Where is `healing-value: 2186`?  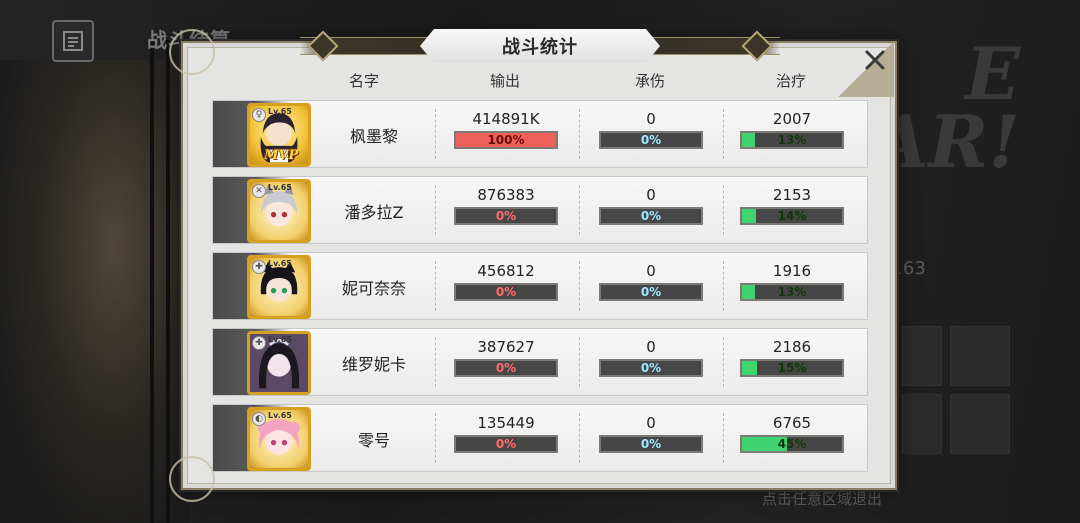
healing-value: 2186 is located at coordinates (792, 347).